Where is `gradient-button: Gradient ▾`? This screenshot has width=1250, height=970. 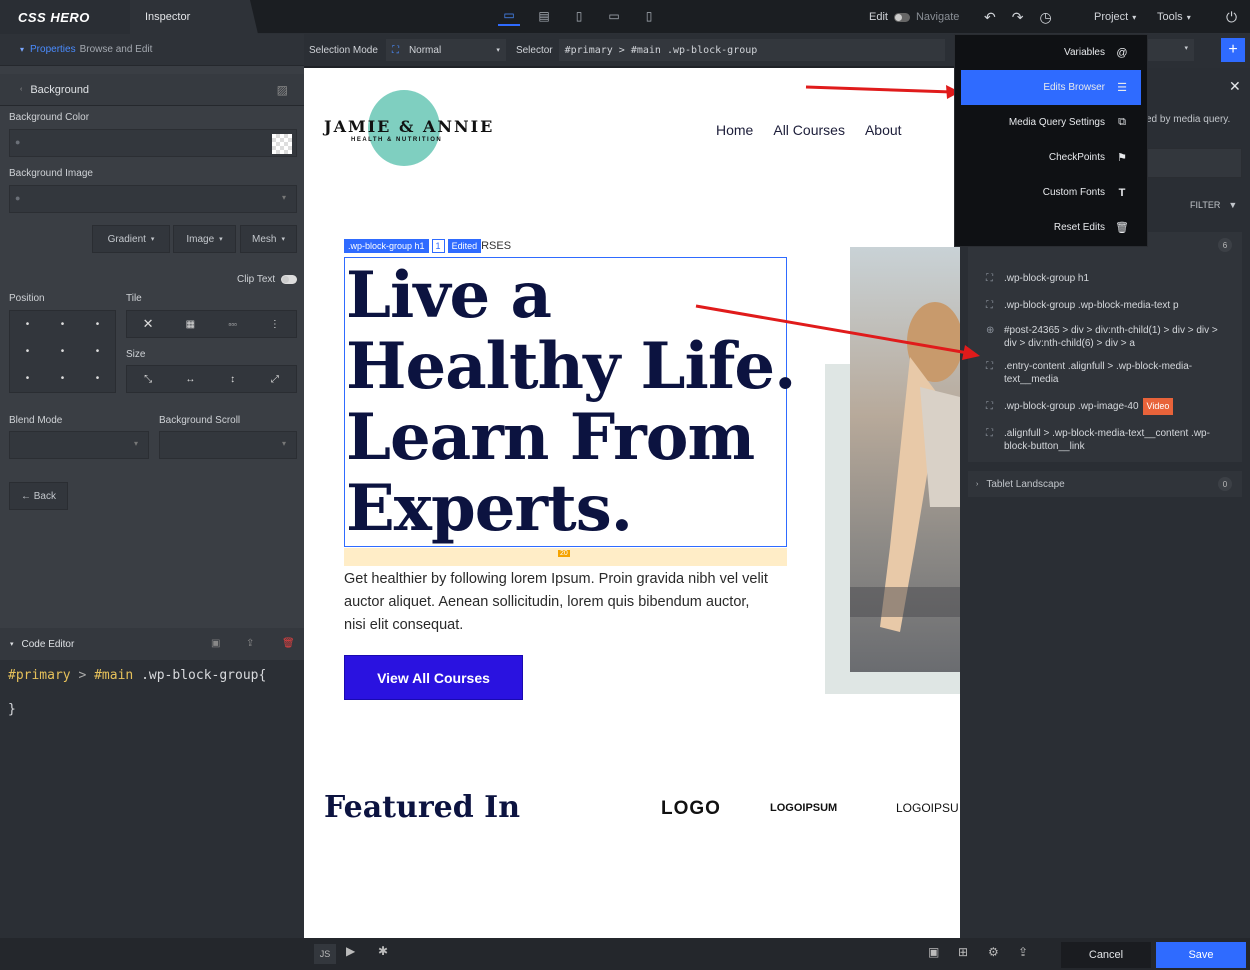 gradient-button: Gradient ▾ is located at coordinates (131, 239).